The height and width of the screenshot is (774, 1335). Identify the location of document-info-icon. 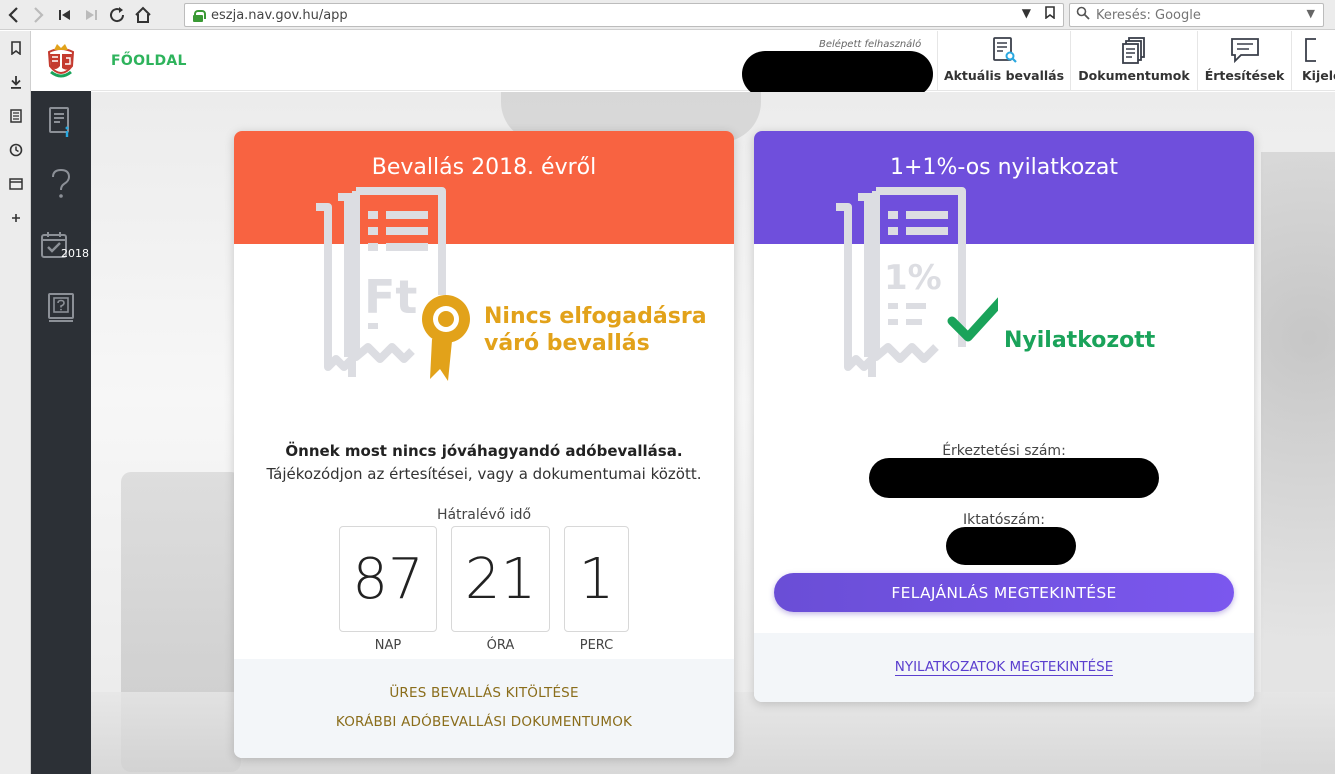
(59, 122).